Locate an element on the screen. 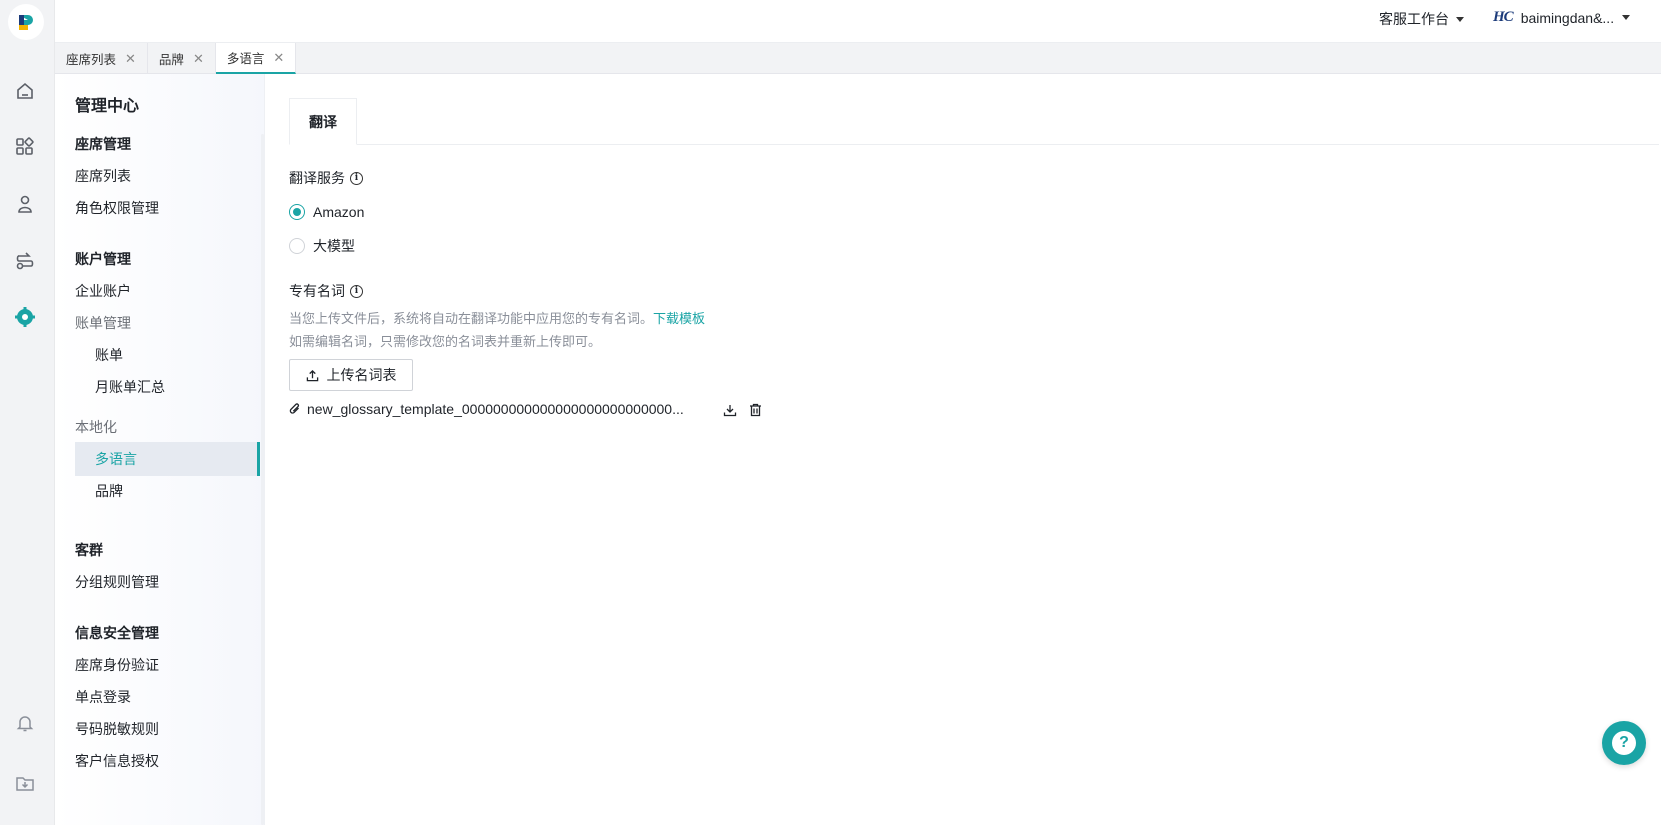  menu-group-account: 账户管理 is located at coordinates (103, 259).